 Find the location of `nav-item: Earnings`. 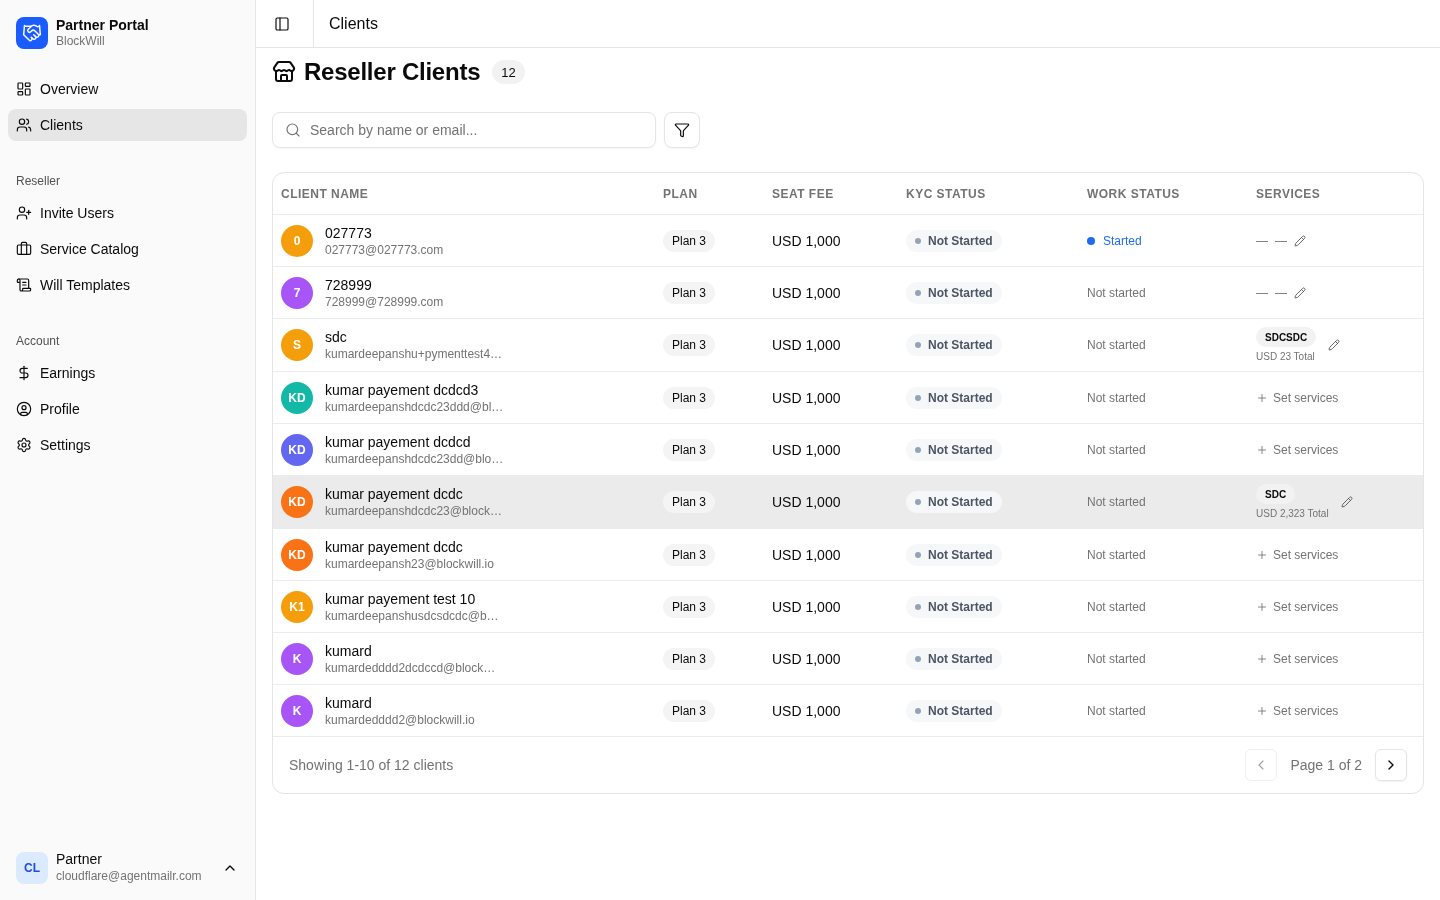

nav-item: Earnings is located at coordinates (127, 373).